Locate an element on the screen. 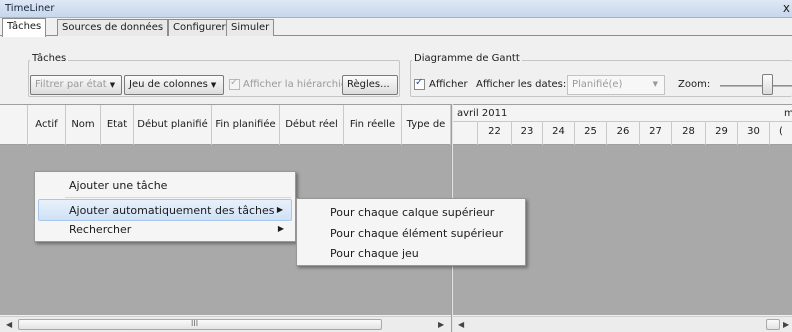 Image resolution: width=792 pixels, height=332 pixels. search-label: Rechercher is located at coordinates (100, 229).